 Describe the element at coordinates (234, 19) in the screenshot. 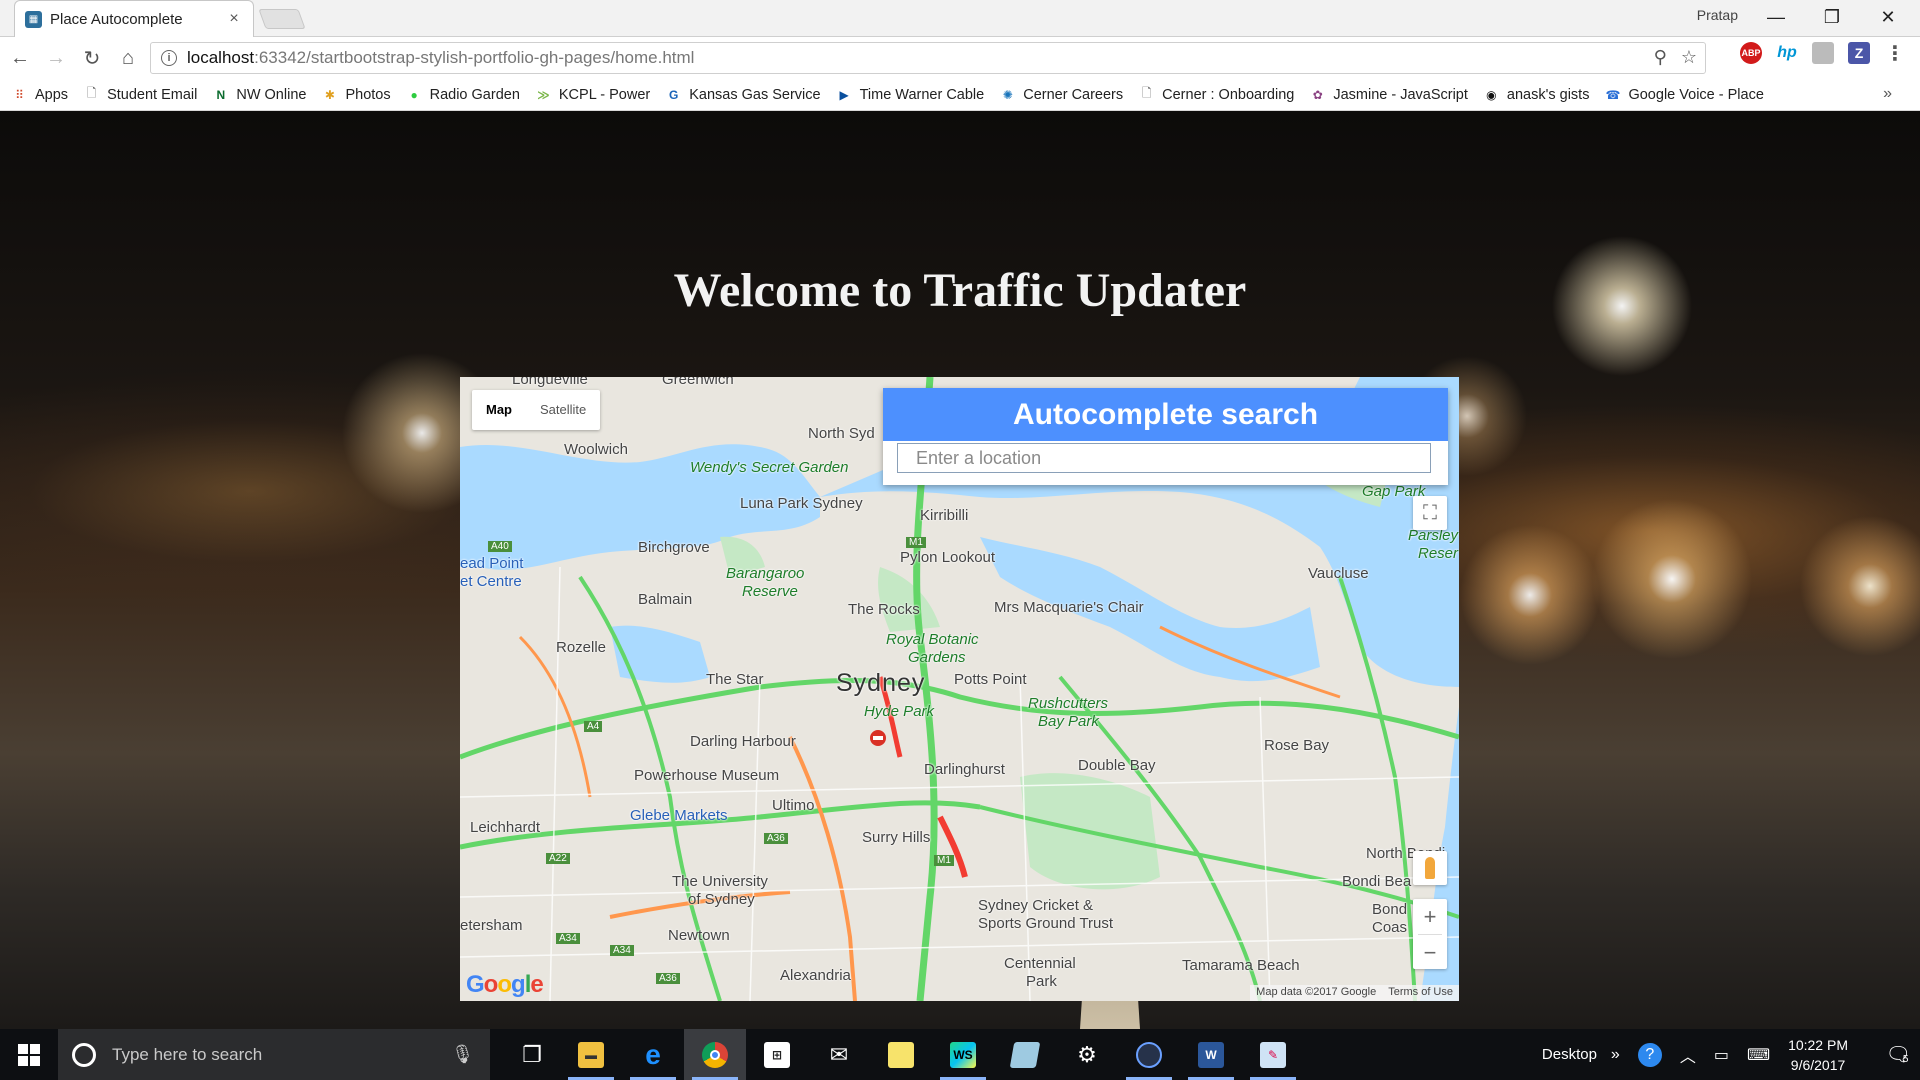

I see `tab-close-icon: ×` at that location.